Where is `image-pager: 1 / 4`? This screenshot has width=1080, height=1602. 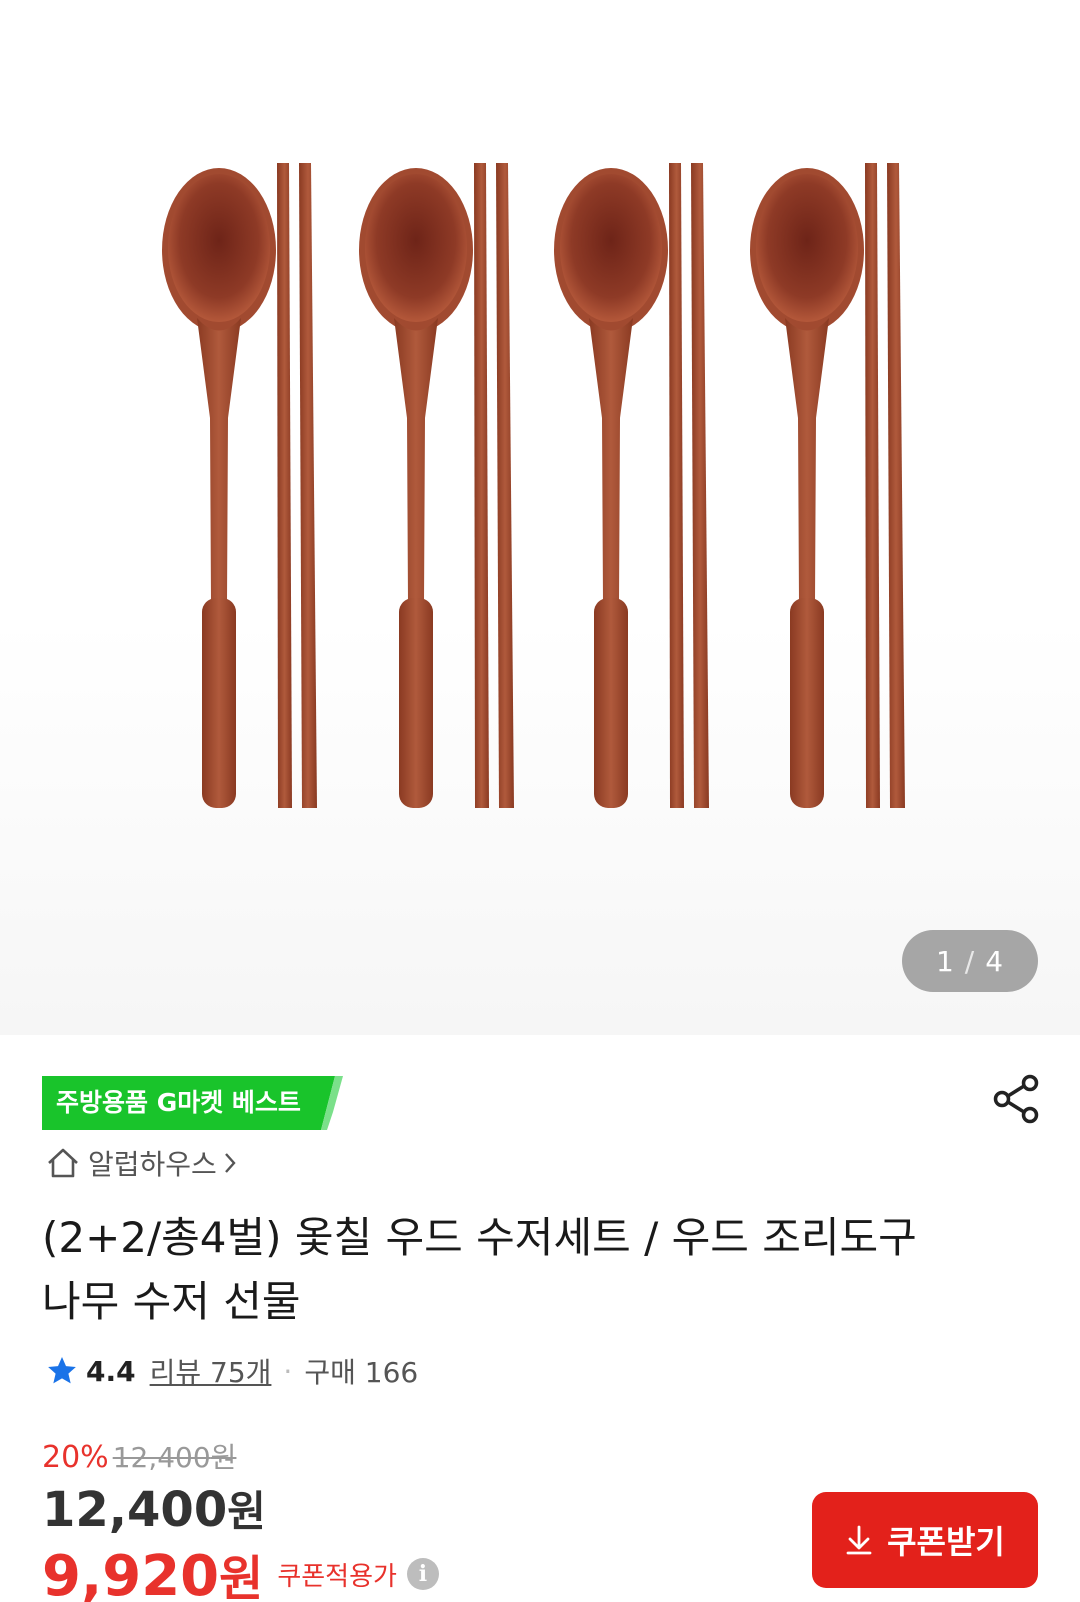
image-pager: 1 / 4 is located at coordinates (970, 961).